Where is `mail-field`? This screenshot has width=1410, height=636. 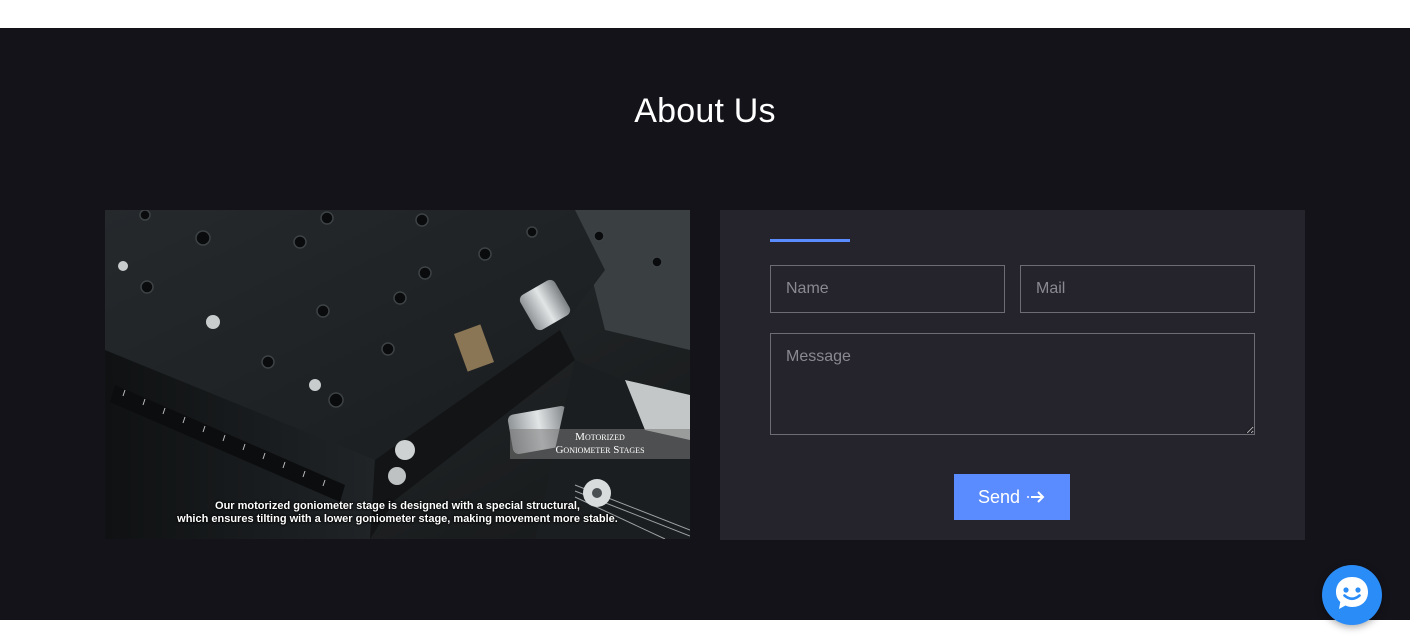 mail-field is located at coordinates (1137, 289).